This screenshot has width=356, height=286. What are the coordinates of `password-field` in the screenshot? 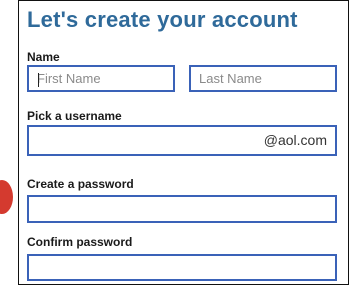 It's located at (182, 209).